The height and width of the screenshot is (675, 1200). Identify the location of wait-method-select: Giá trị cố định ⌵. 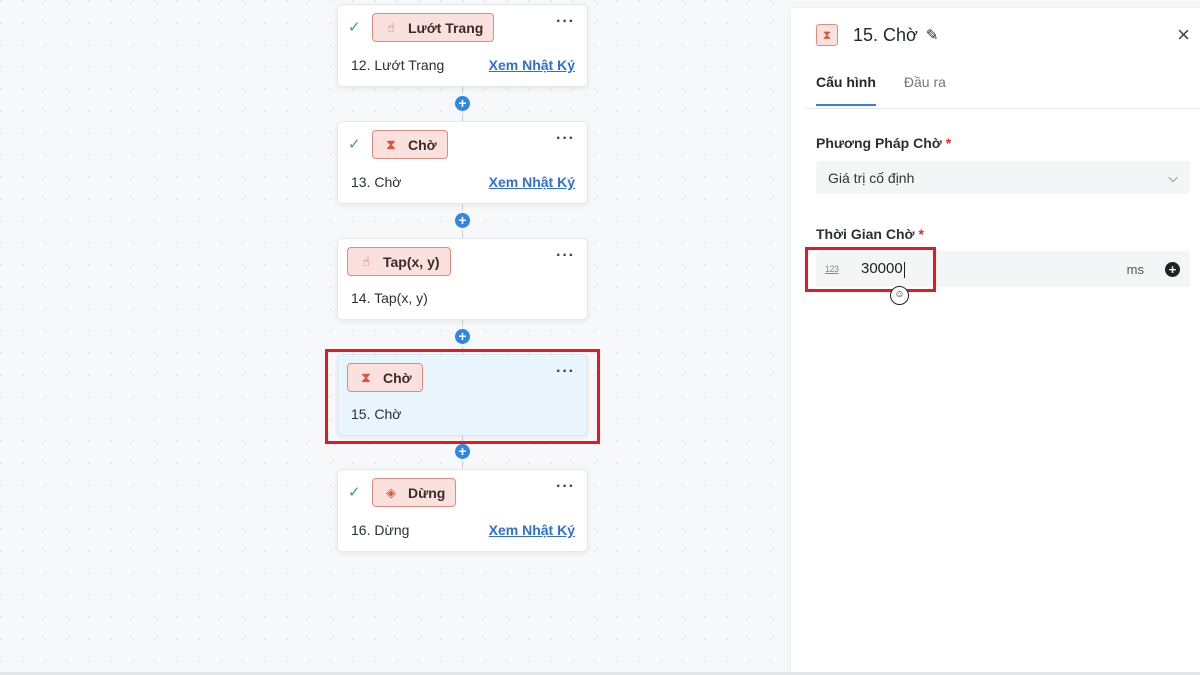
(1003, 177).